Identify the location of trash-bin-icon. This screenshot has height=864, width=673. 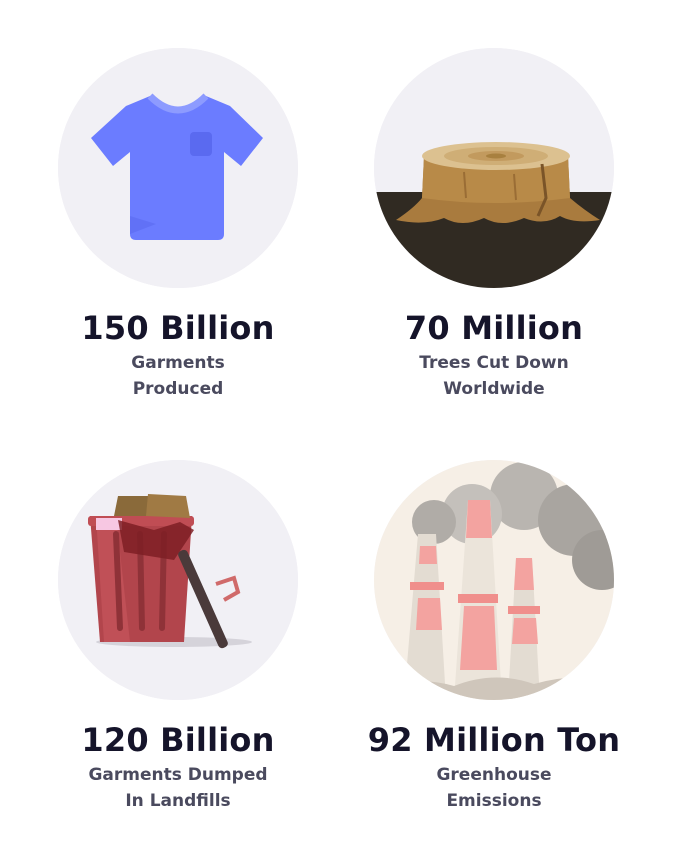
(178, 580).